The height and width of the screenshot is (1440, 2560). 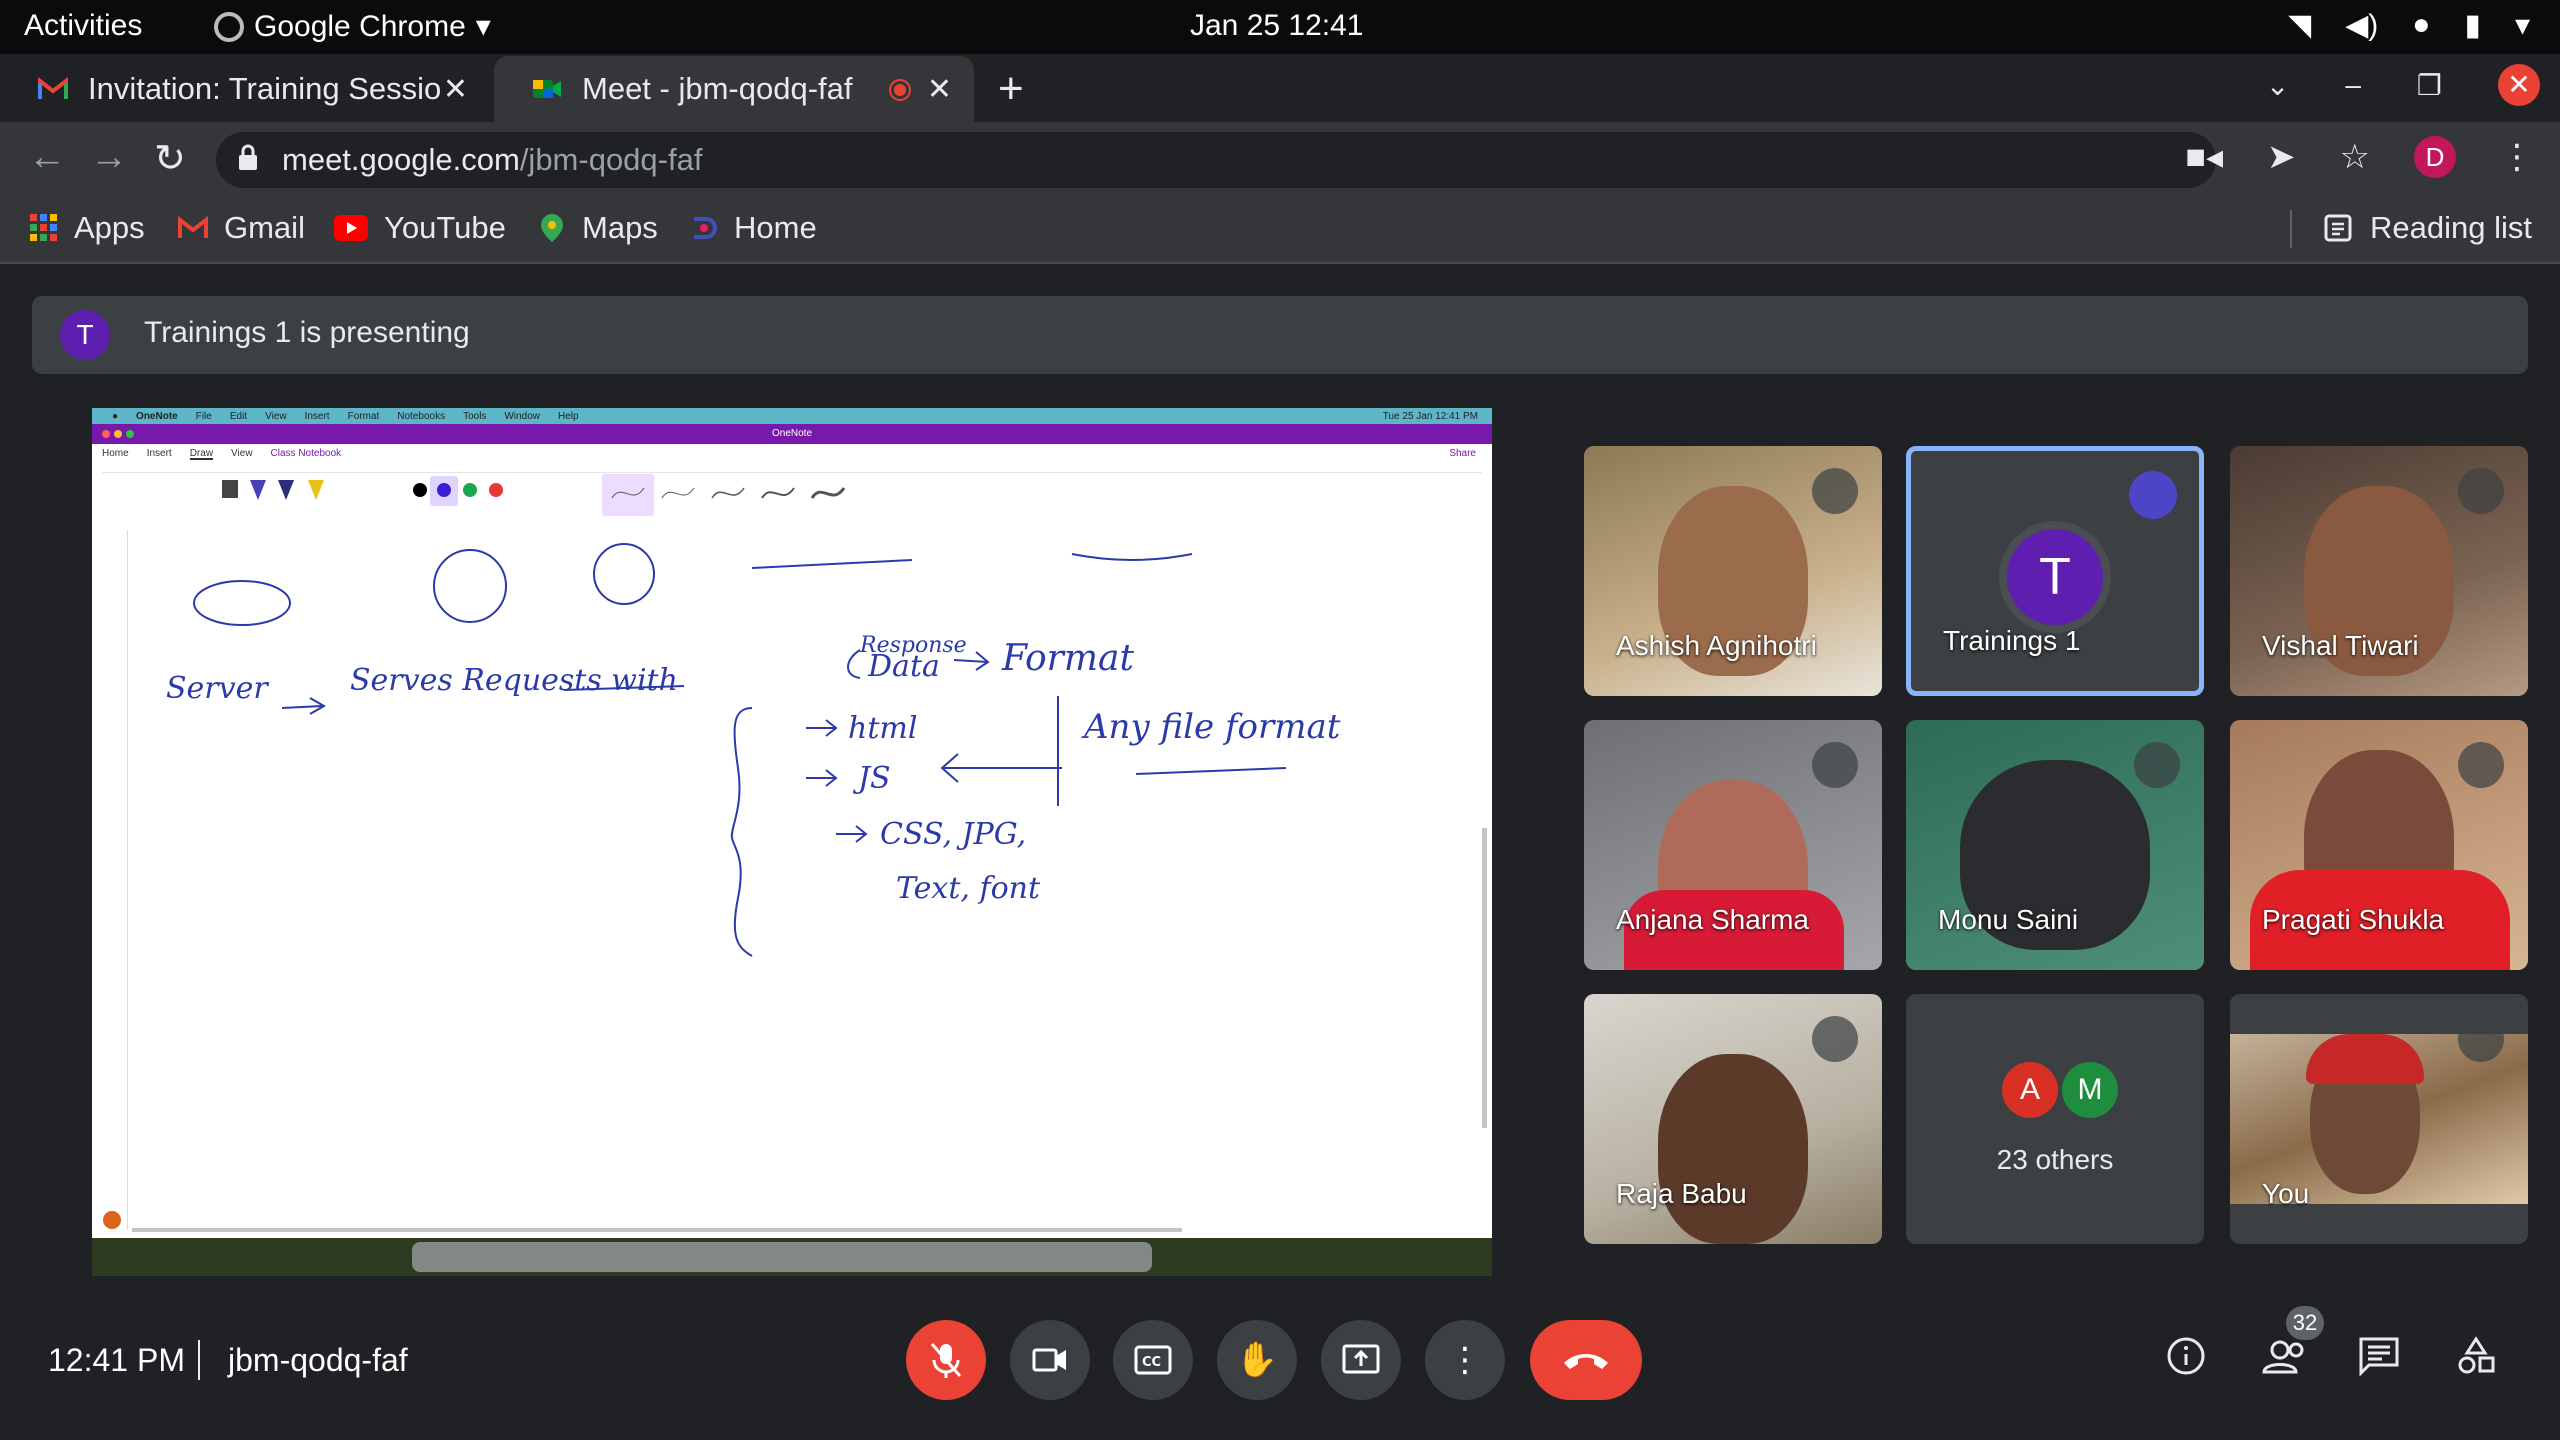 I want to click on presenter-avatar: T, so click(x=85, y=335).